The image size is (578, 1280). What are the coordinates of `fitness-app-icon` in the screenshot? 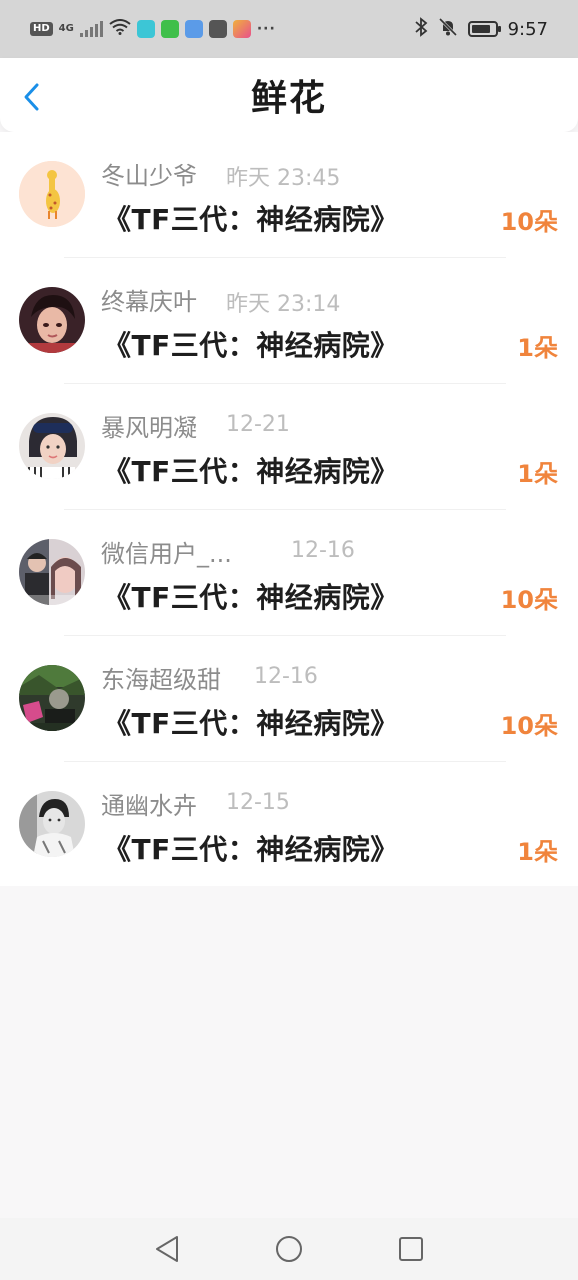 It's located at (145, 29).